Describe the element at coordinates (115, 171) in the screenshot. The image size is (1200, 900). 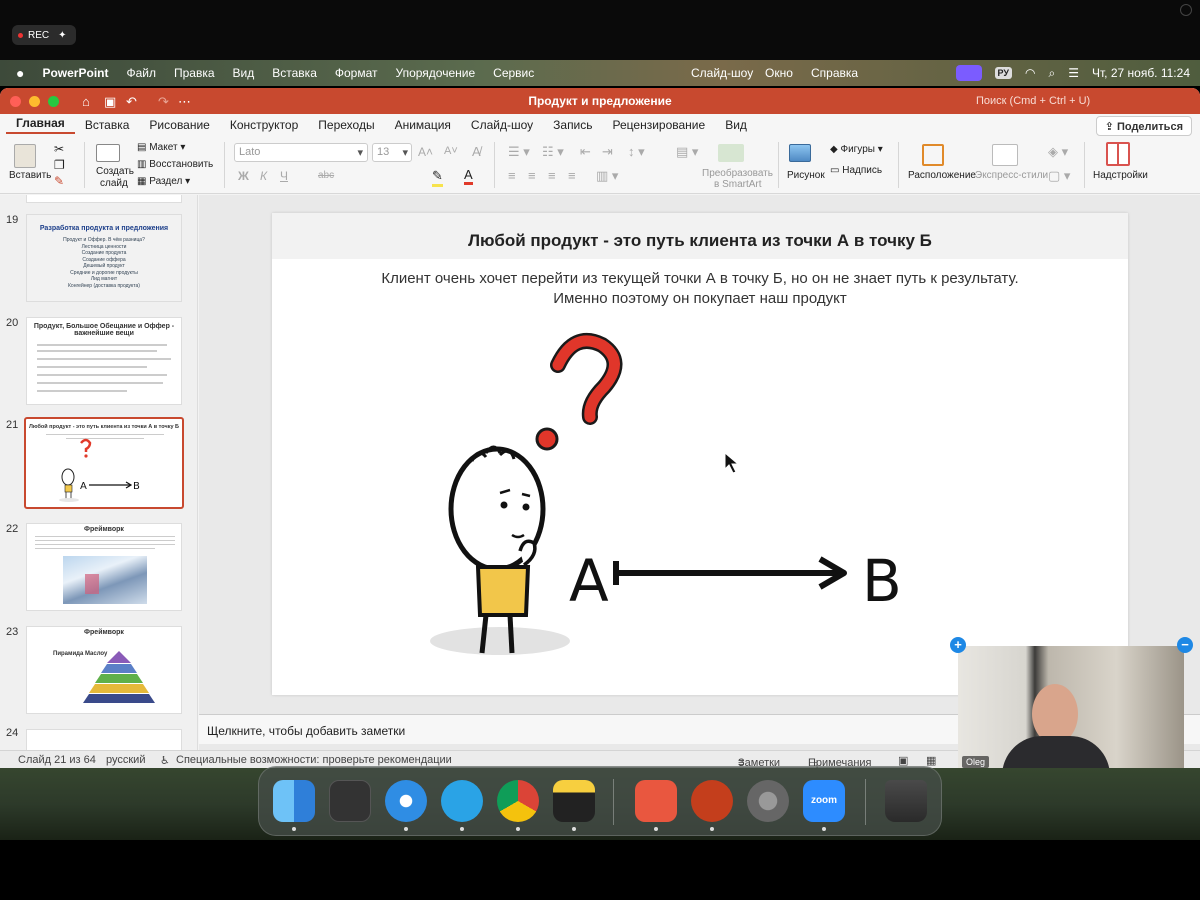
I see `new-slide-label-1: Создать` at that location.